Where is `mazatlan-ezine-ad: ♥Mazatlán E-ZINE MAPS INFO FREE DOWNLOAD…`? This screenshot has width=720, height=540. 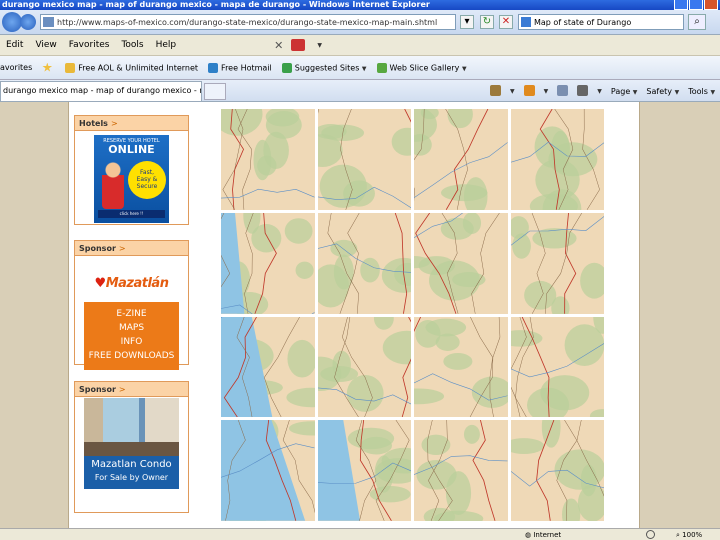 mazatlan-ezine-ad: ♥Mazatlán E-ZINE MAPS INFO FREE DOWNLOAD… is located at coordinates (131, 318).